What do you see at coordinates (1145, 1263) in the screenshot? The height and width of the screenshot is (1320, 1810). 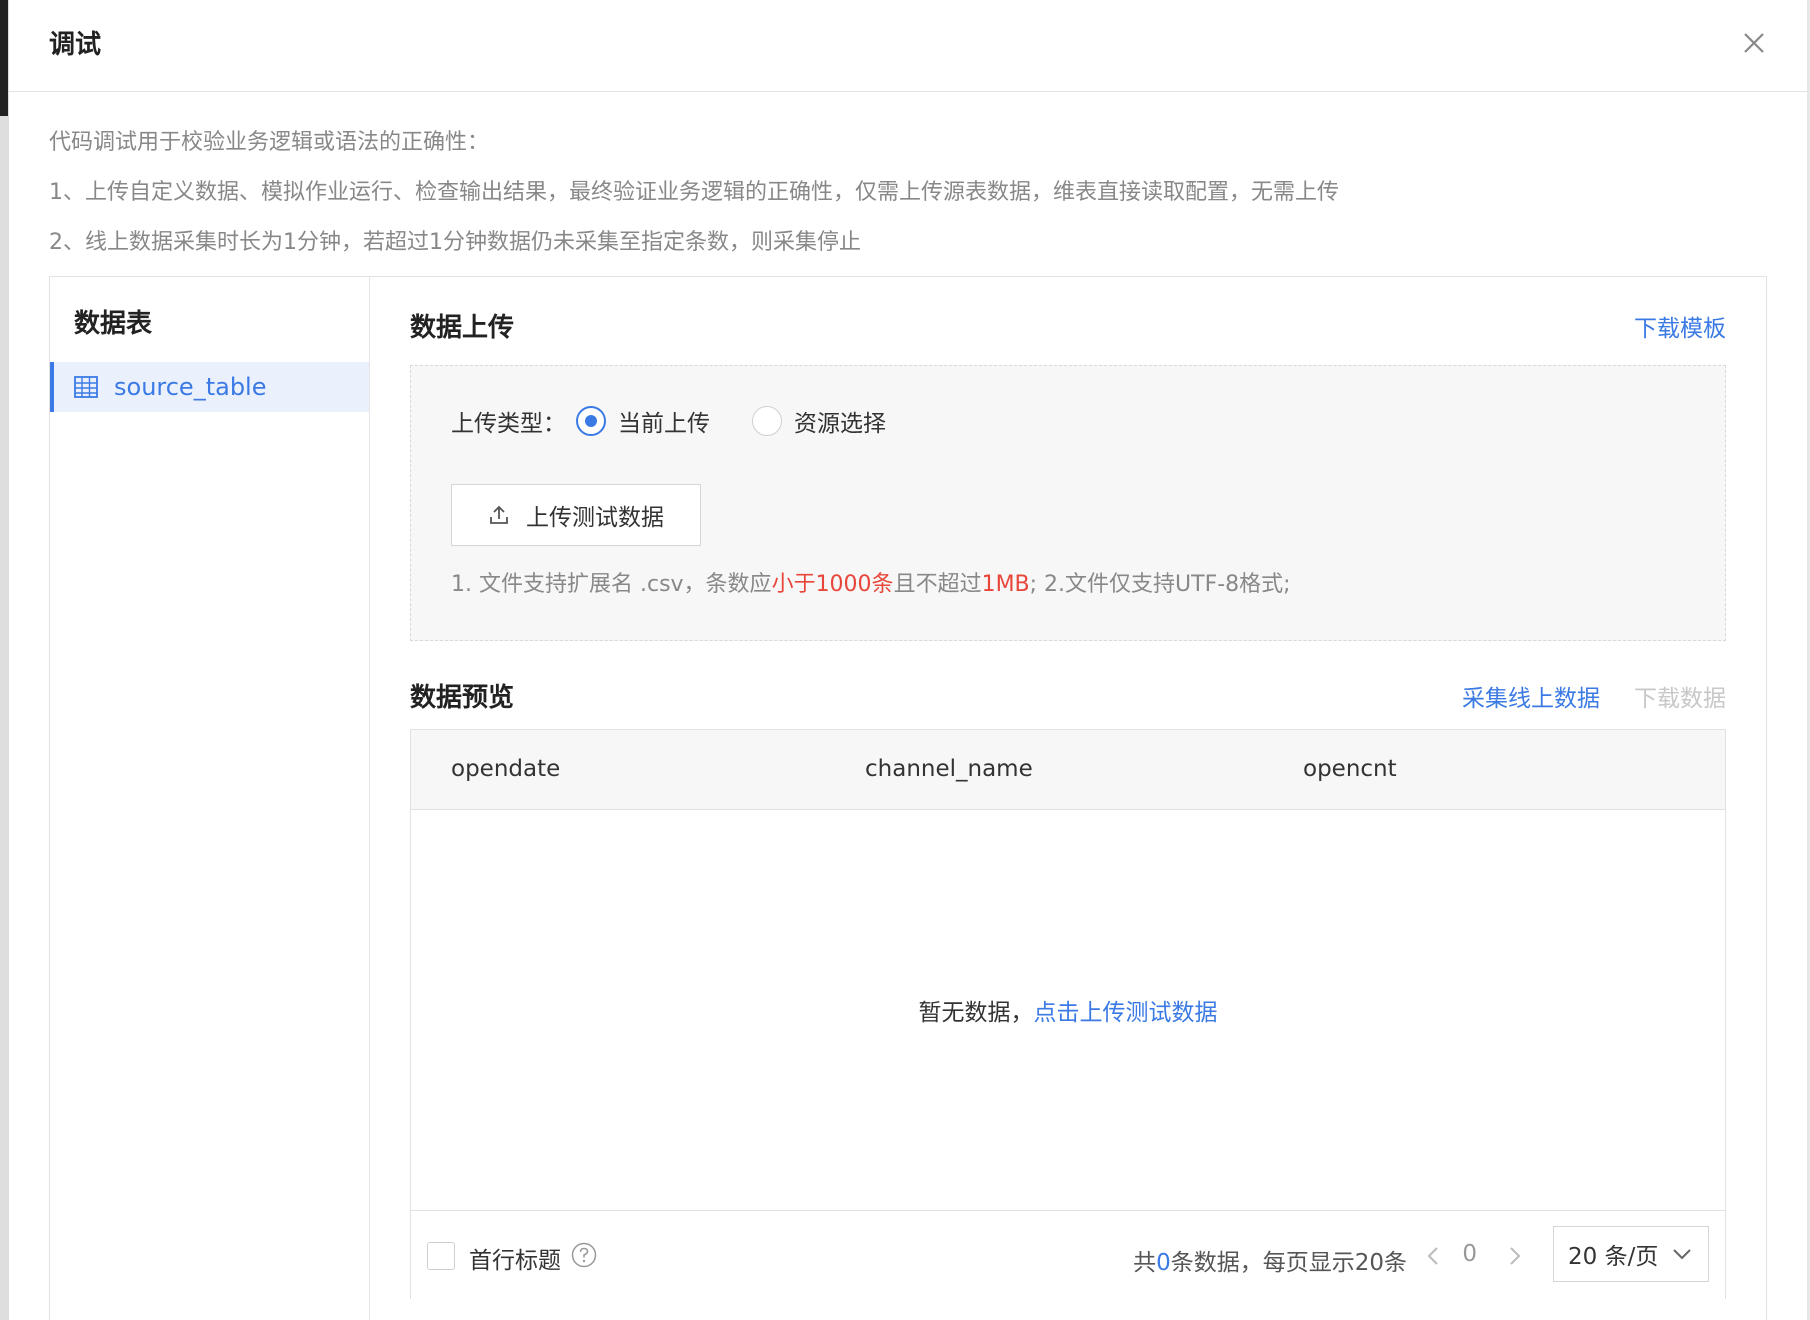 I see `total-prefix: 共` at bounding box center [1145, 1263].